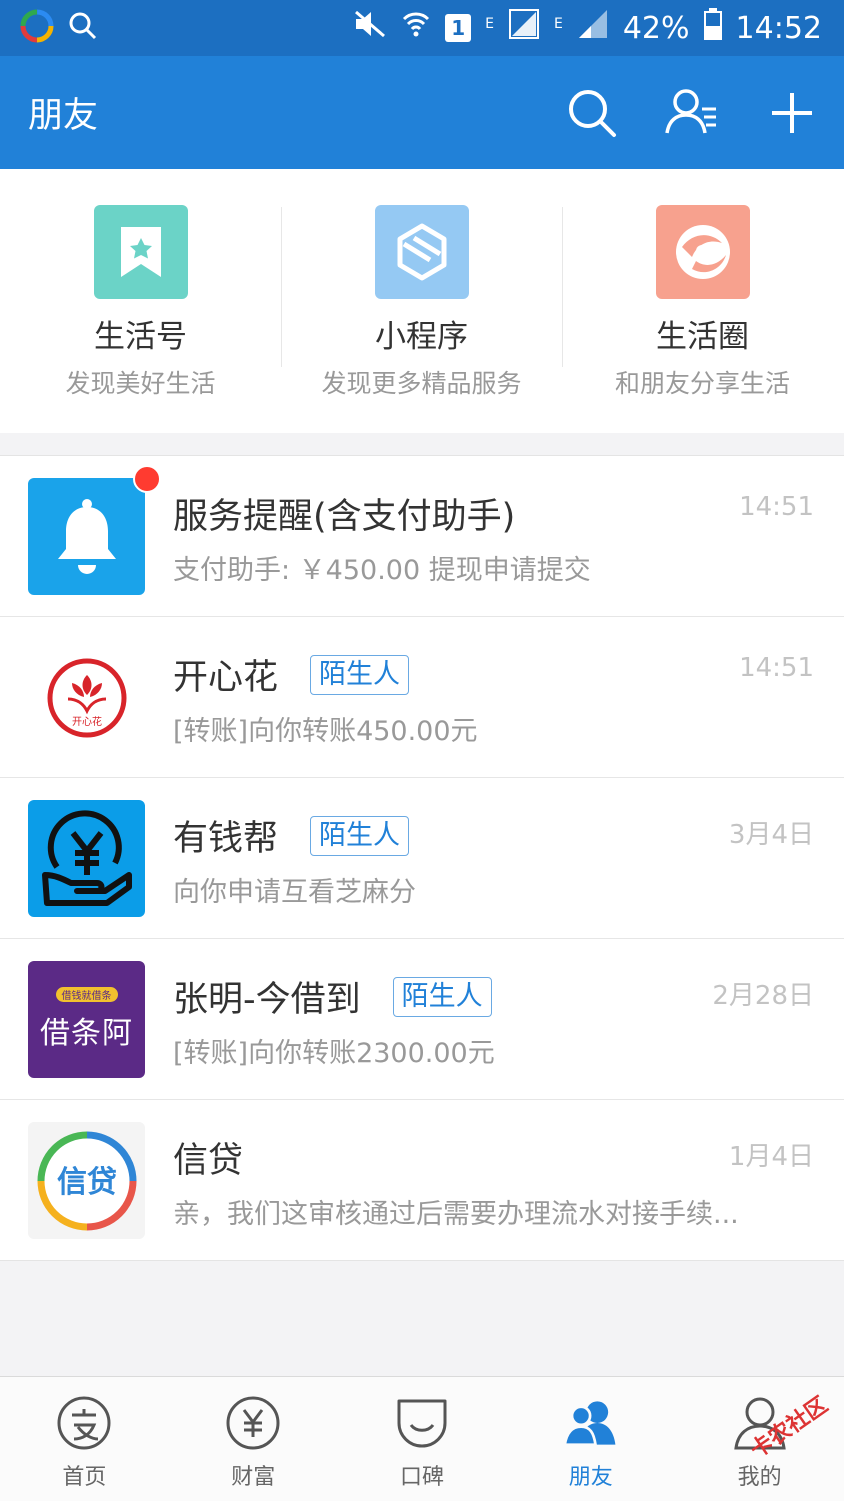  I want to click on life-account-tile, so click(140, 252).